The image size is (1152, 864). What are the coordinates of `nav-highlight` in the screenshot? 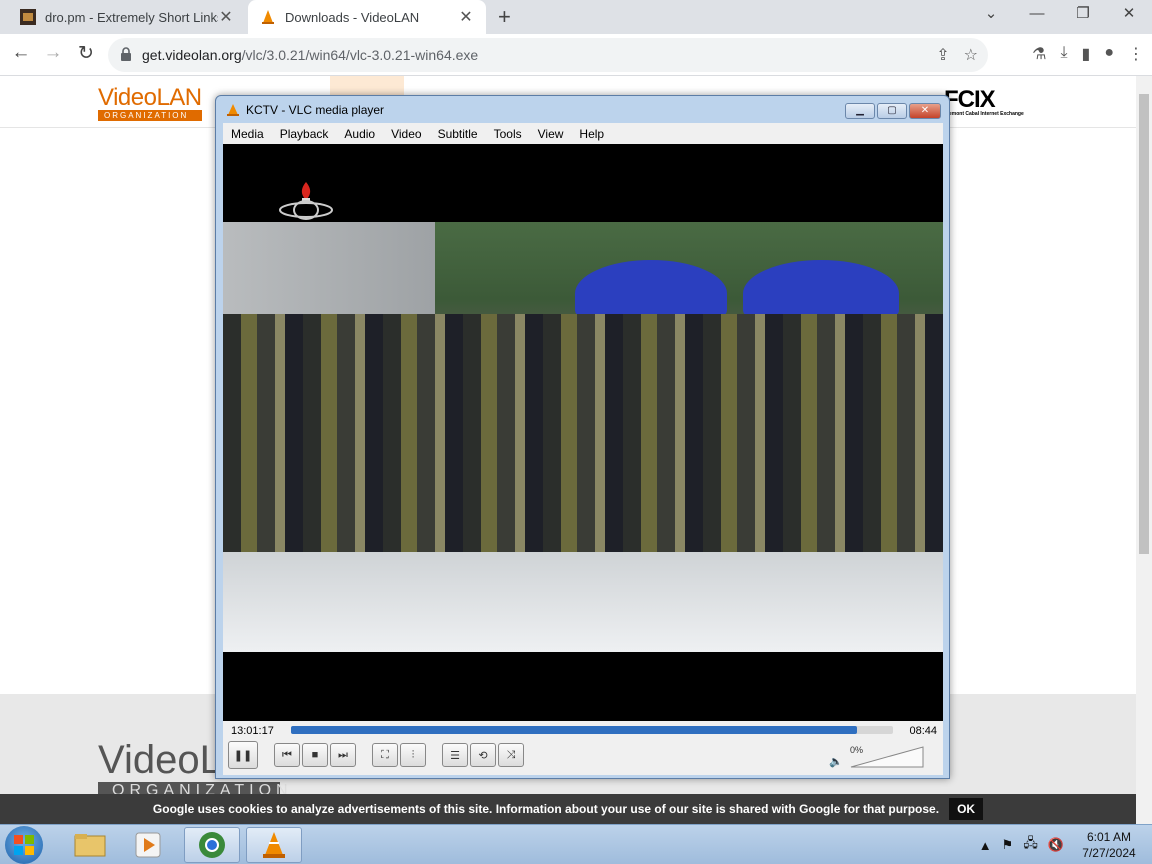 It's located at (367, 86).